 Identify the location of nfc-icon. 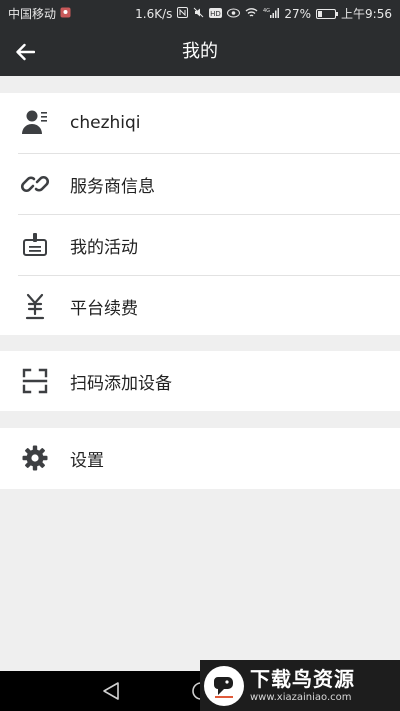
(183, 13).